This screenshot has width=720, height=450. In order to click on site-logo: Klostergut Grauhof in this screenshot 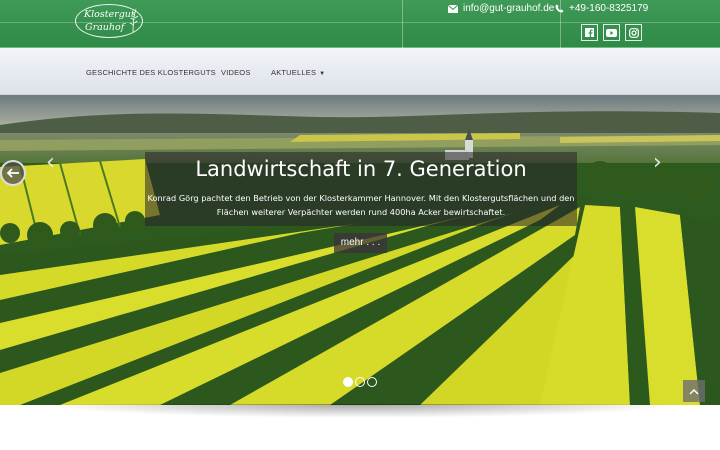, I will do `click(109, 21)`.